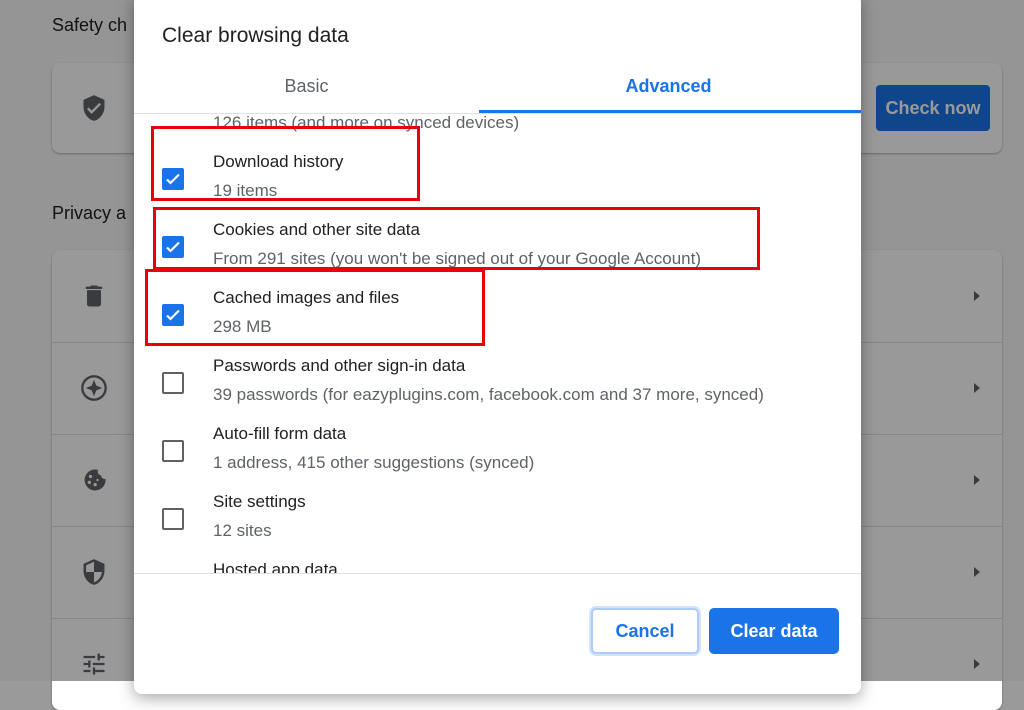 Image resolution: width=1024 pixels, height=710 pixels. What do you see at coordinates (497, 563) in the screenshot?
I see `option-hosted-app-data: Hosted app data` at bounding box center [497, 563].